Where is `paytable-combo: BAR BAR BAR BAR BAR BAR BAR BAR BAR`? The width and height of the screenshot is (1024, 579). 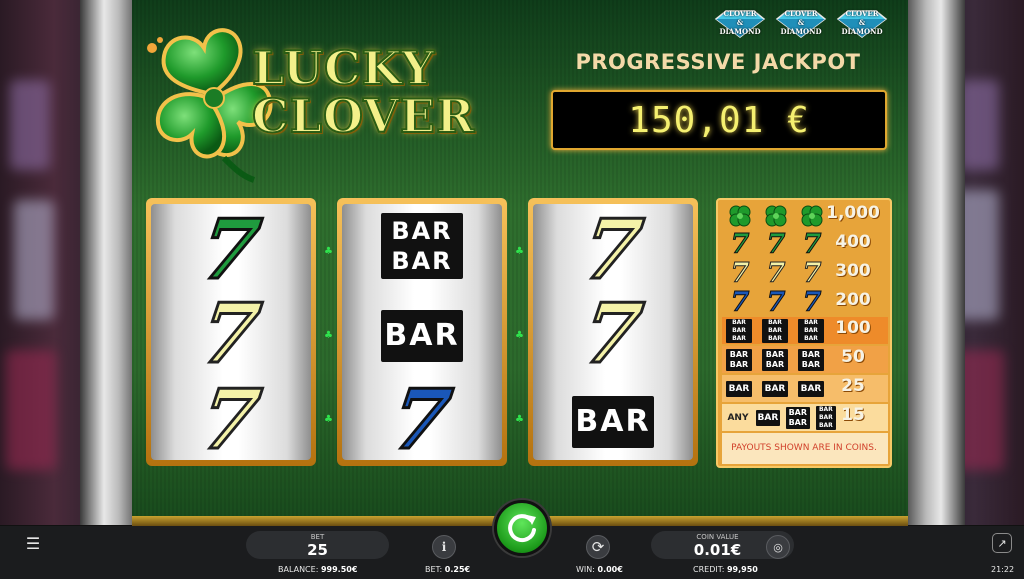 paytable-combo: BAR BAR BAR BAR BAR BAR BAR BAR BAR is located at coordinates (781, 331).